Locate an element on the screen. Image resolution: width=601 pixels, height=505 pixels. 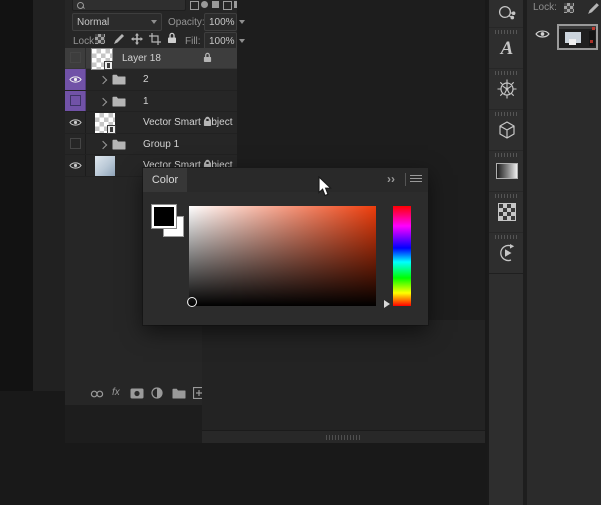
thumb-titlebar is located at coordinates (577, 27).